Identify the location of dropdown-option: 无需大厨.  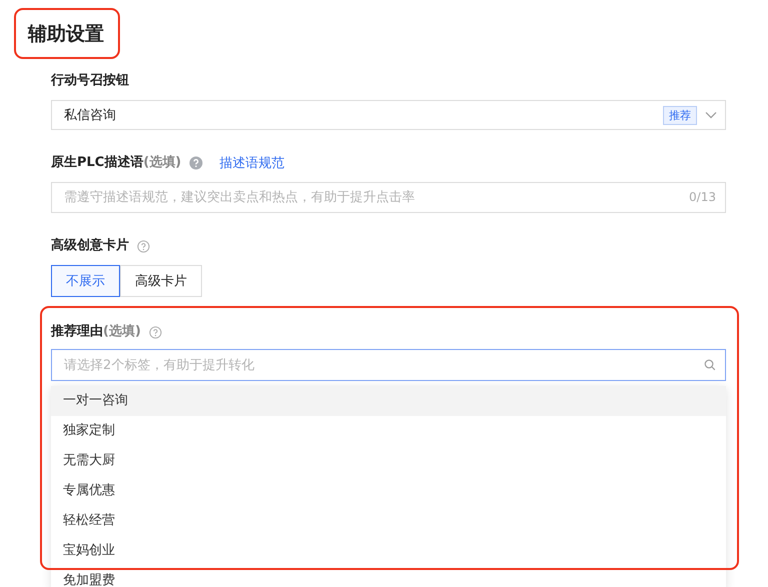
(388, 461).